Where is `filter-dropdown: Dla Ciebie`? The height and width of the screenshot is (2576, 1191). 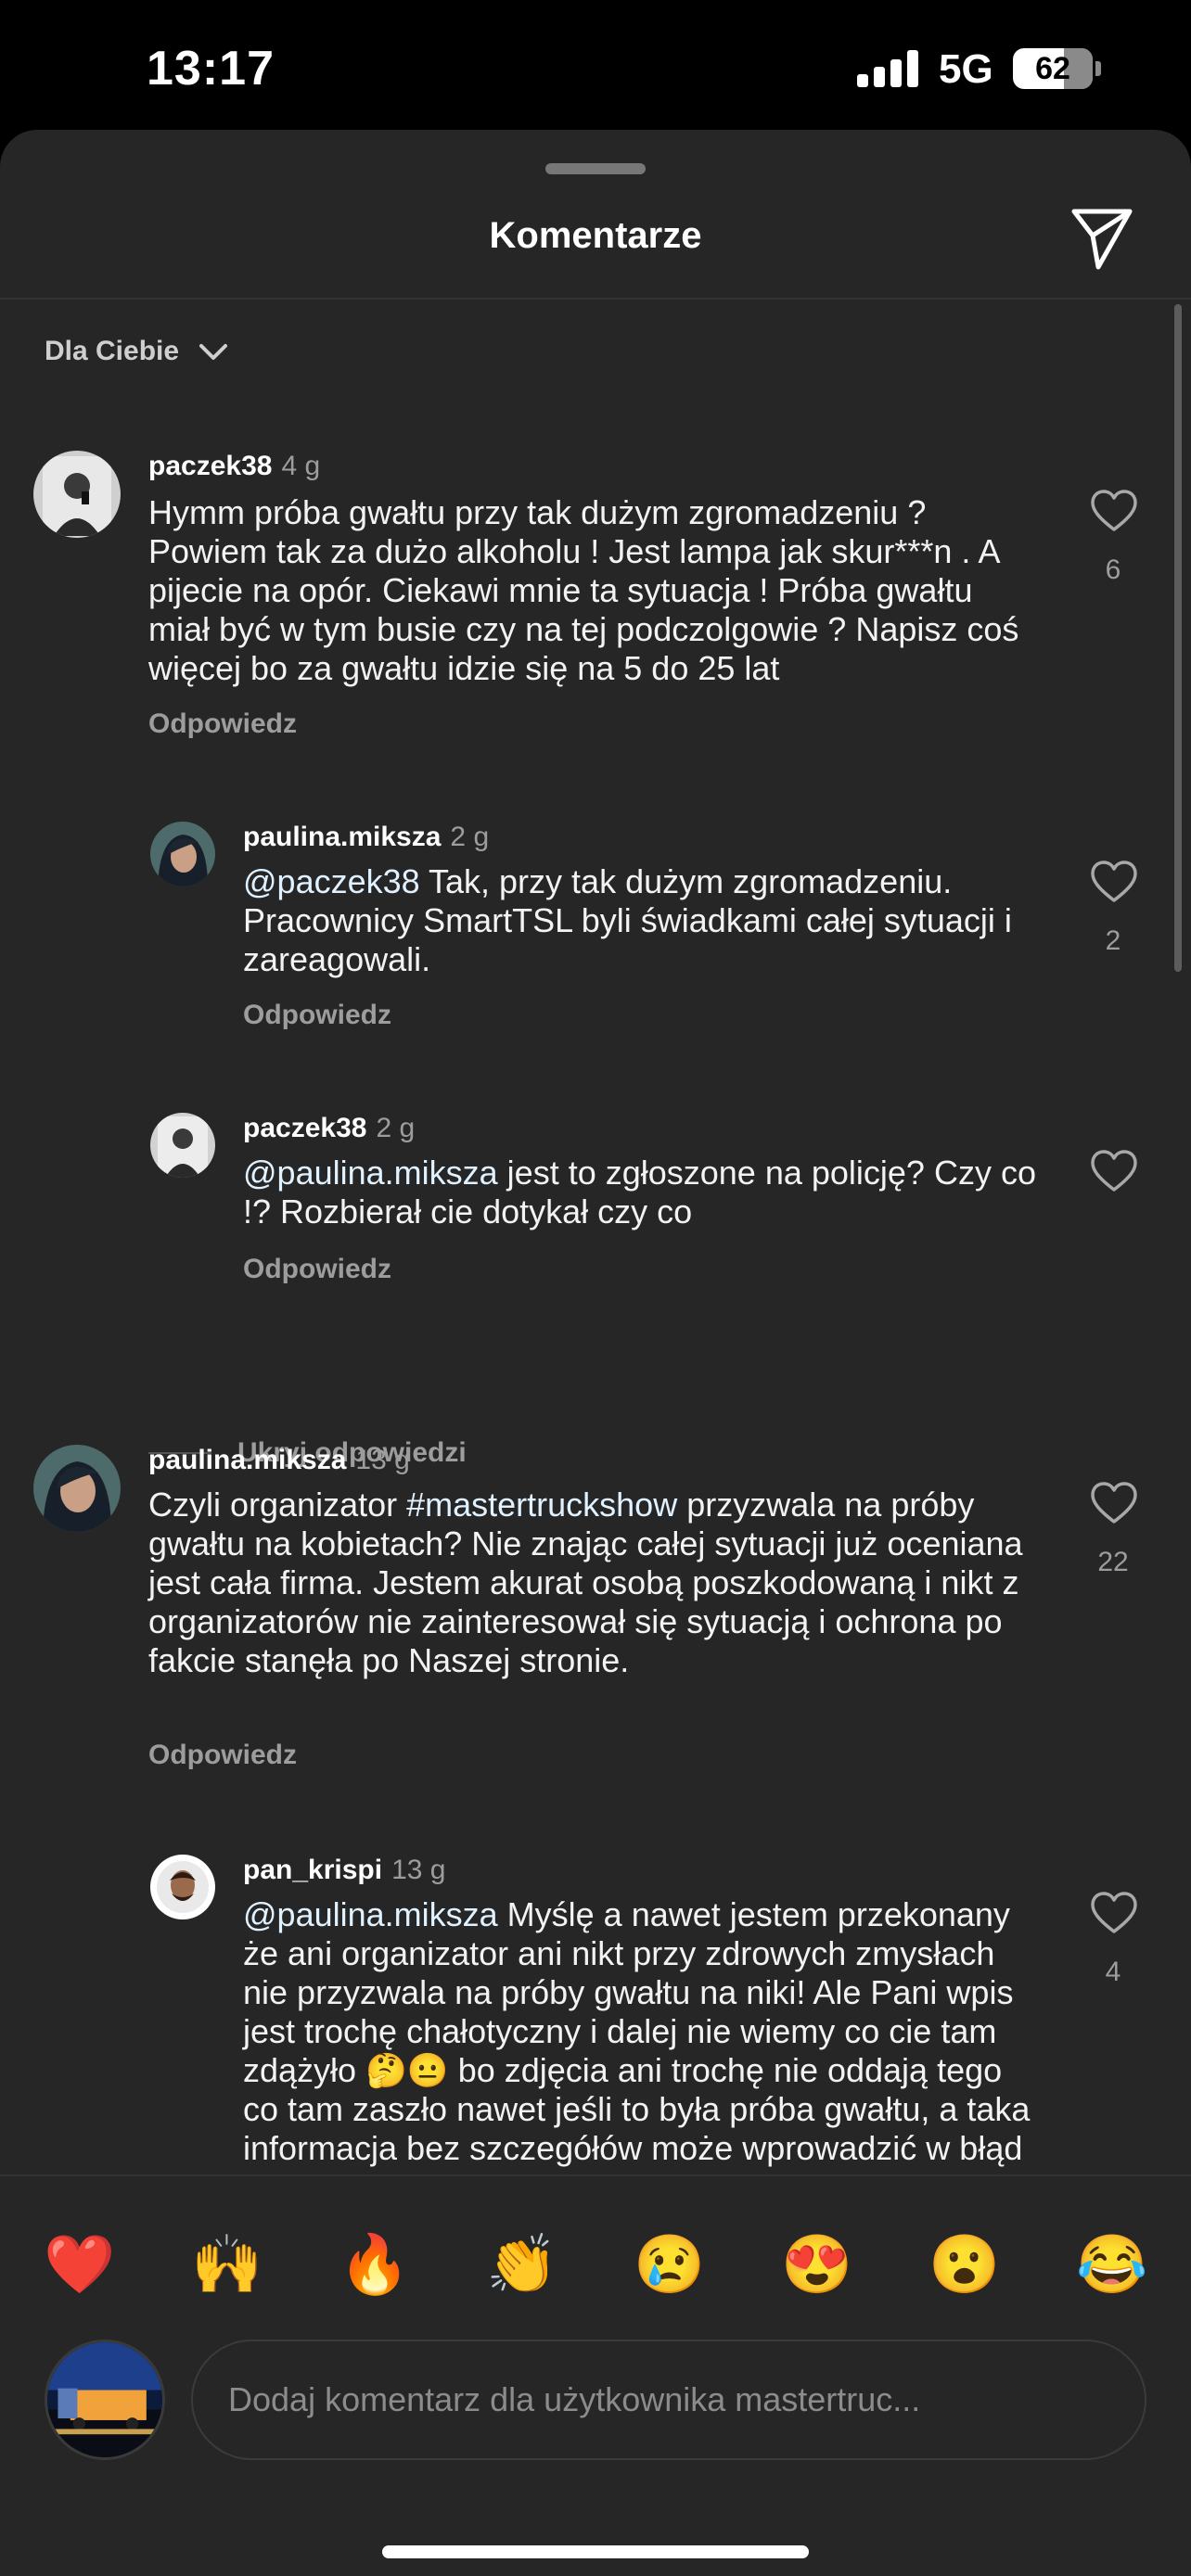
filter-dropdown: Dla Ciebie is located at coordinates (138, 351).